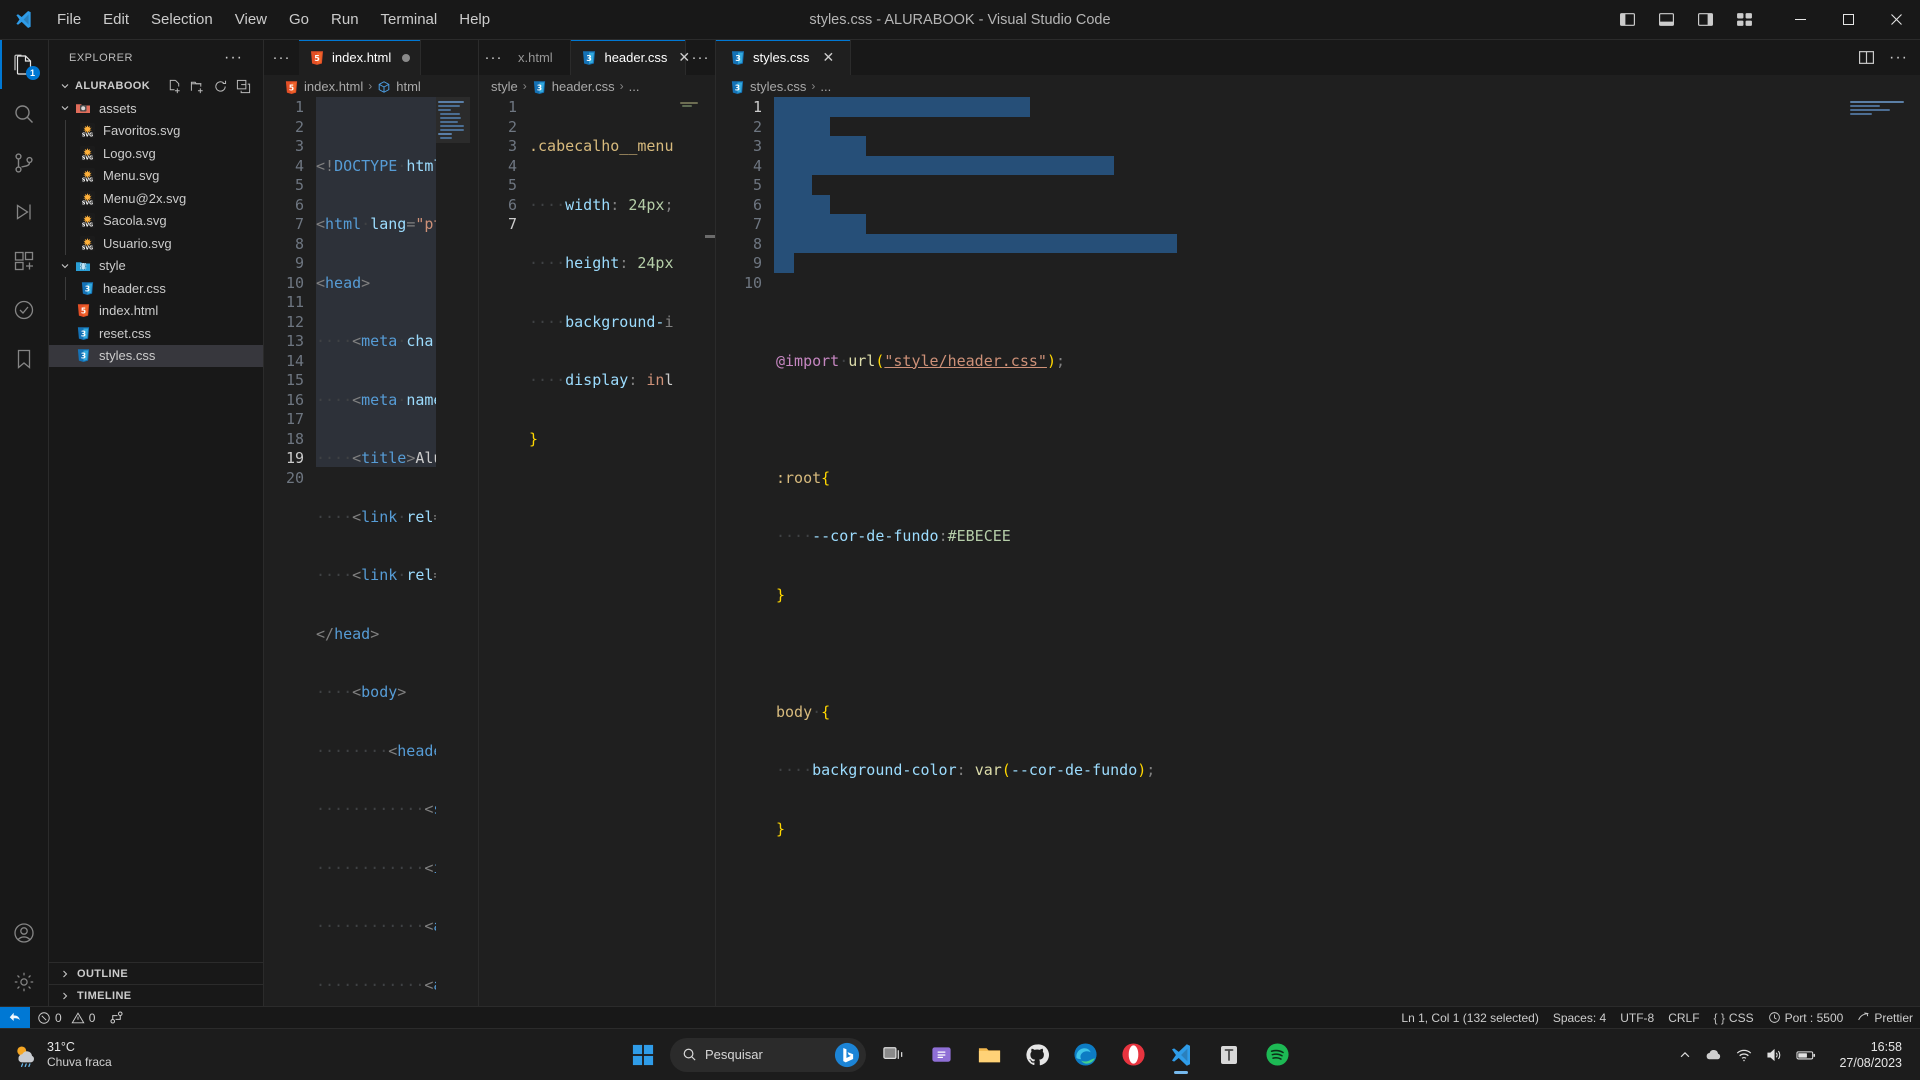 The image size is (1920, 1080). Describe the element at coordinates (1713, 1054) in the screenshot. I see `cloud-icon` at that location.